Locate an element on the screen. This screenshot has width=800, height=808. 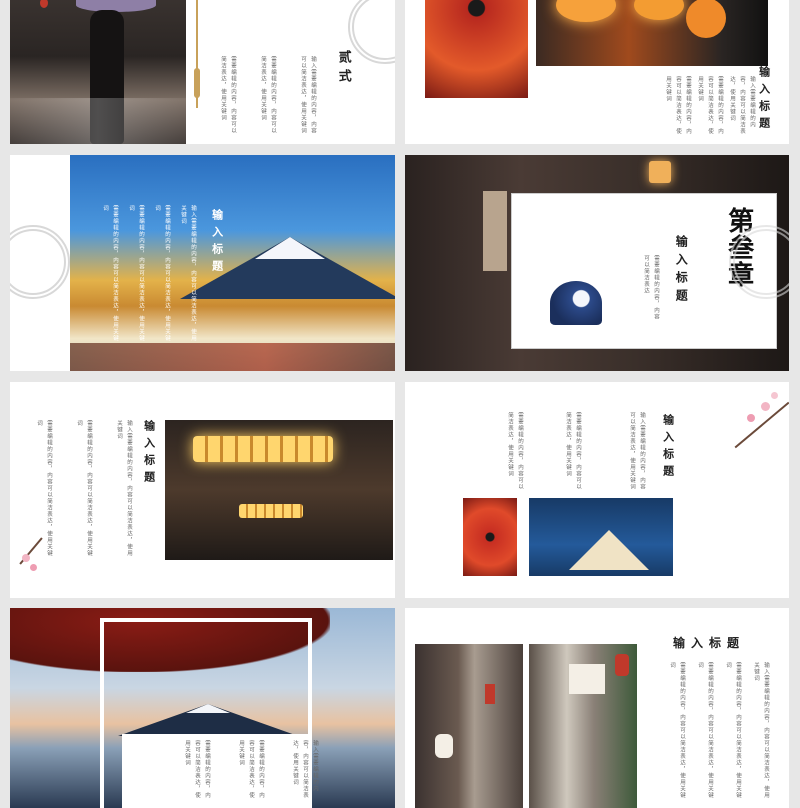
slide-8-paragraph-1: 输入需要编辑的内容，内容可以简洁表达，使用关键词 is located at coordinates (761, 730).